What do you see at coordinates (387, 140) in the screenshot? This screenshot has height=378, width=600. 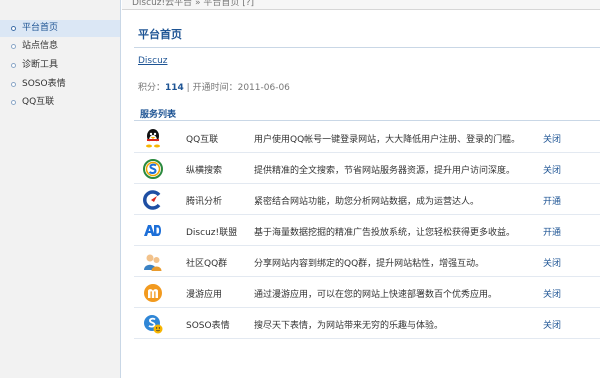 I see `service-description: 用户使用QQ帐号一键登录网站，大大降低用户注册、登录的门槛。` at bounding box center [387, 140].